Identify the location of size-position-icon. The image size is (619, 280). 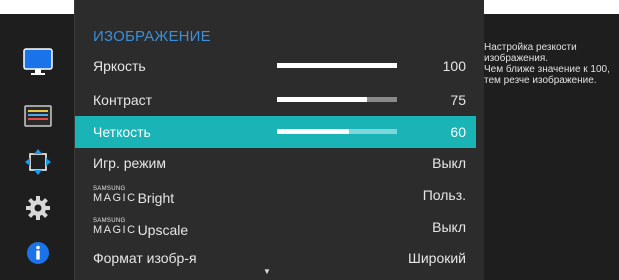
(38, 162).